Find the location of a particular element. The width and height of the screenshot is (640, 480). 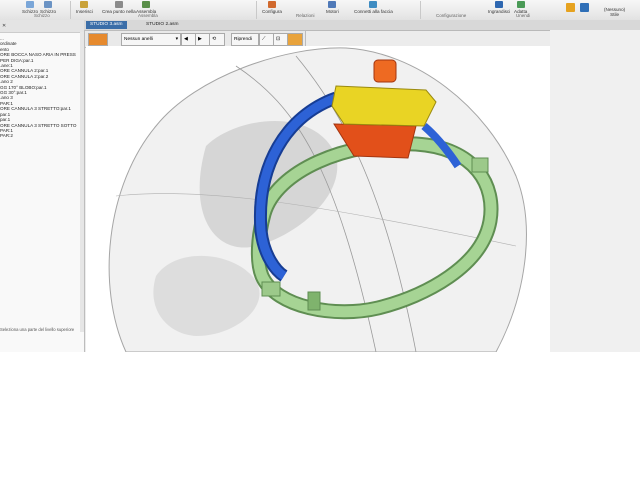

ribbon-button-create-point: Crea punto nella is located at coordinates (119, 7).